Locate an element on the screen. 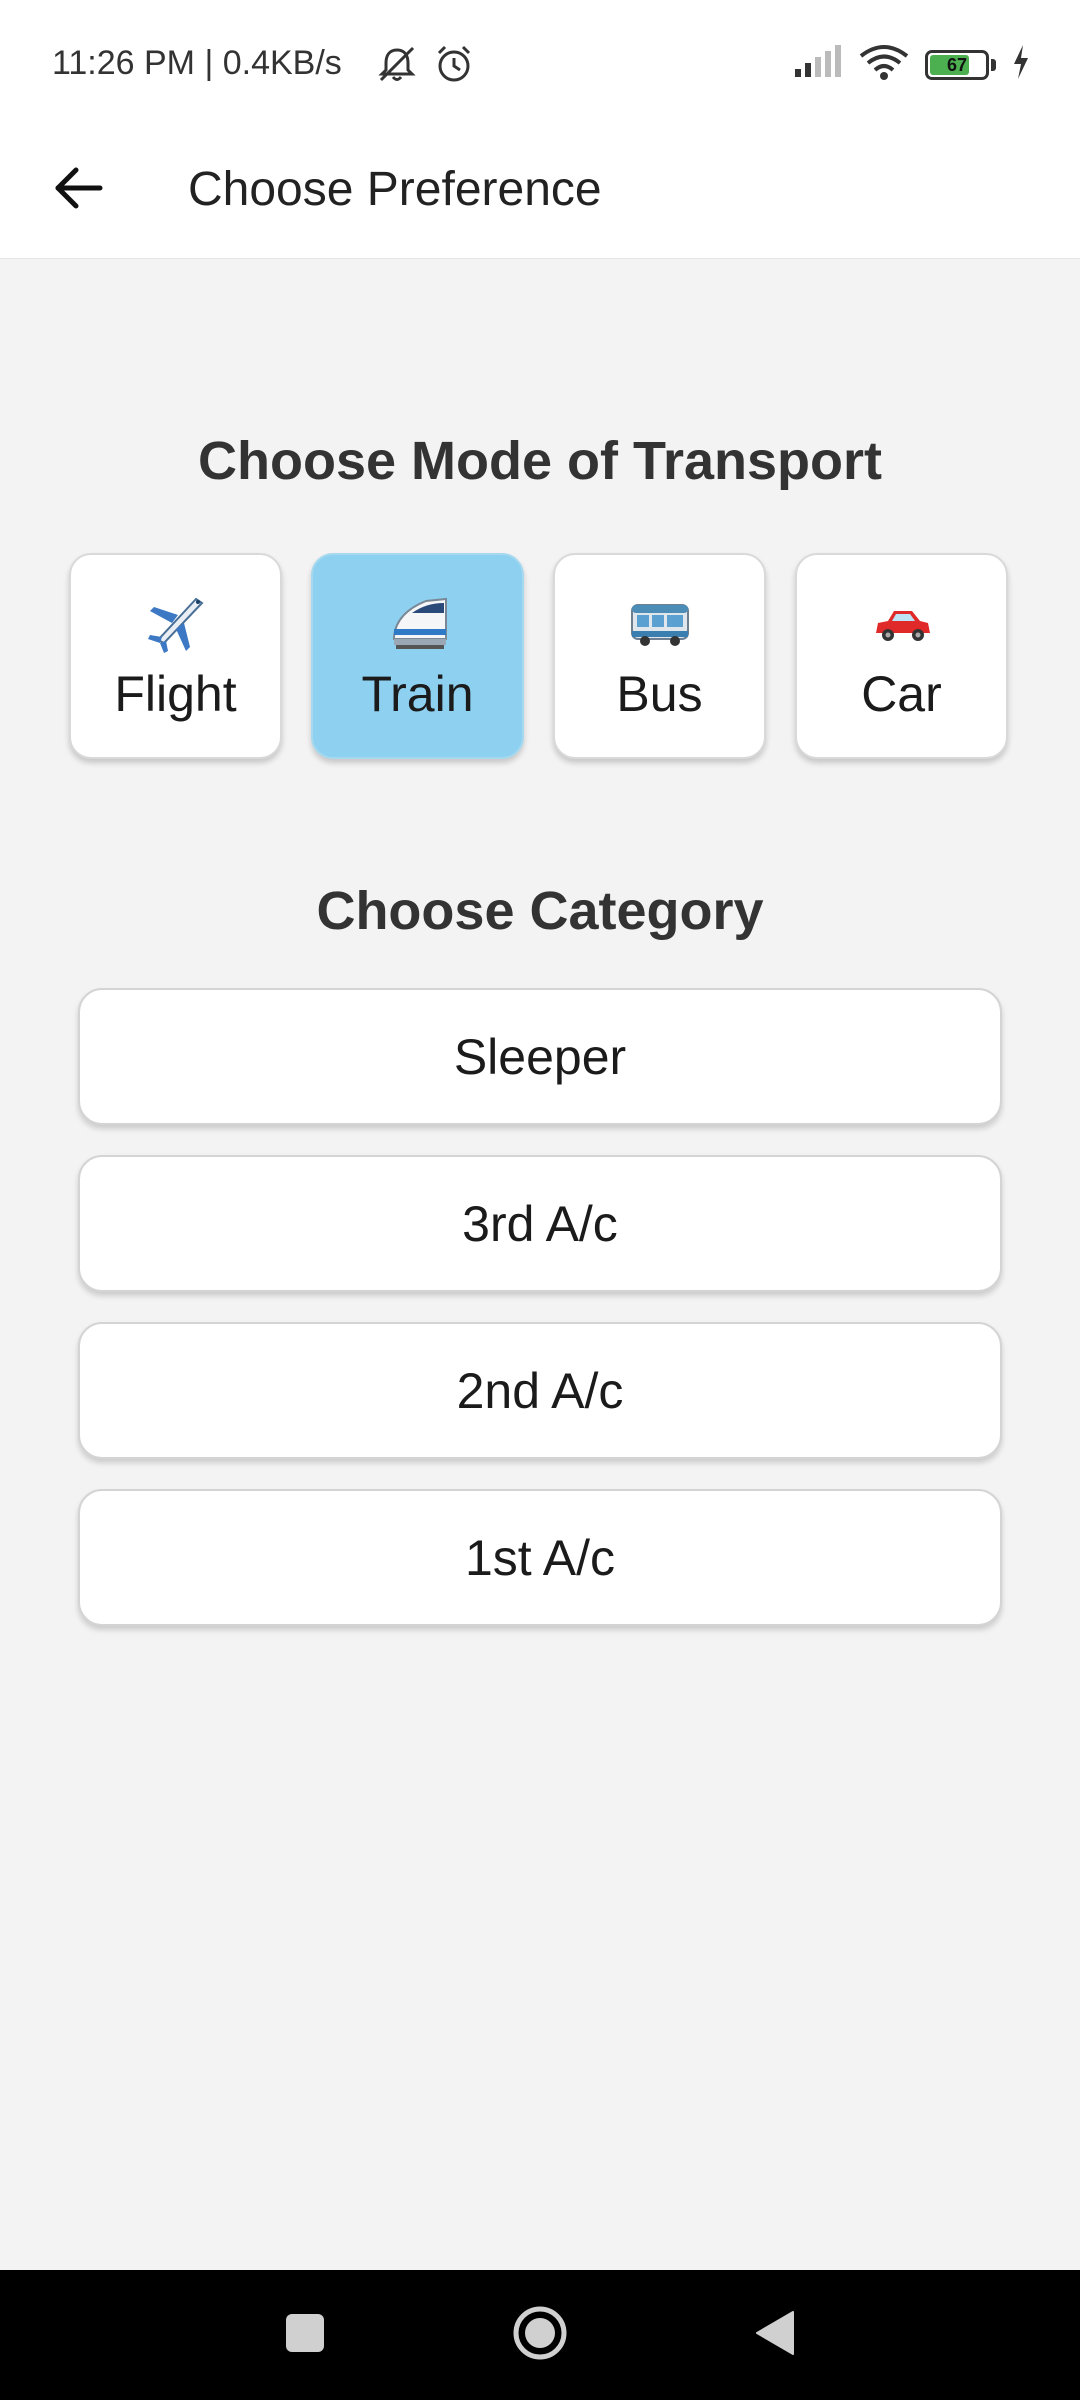 The width and height of the screenshot is (1080, 2400). charging-icon is located at coordinates (1021, 64).